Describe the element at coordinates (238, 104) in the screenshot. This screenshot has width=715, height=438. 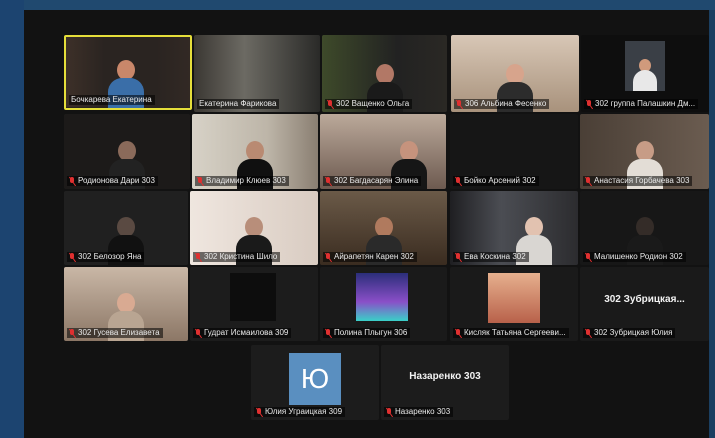
I see `participant-name: Екатерина Фарикова` at that location.